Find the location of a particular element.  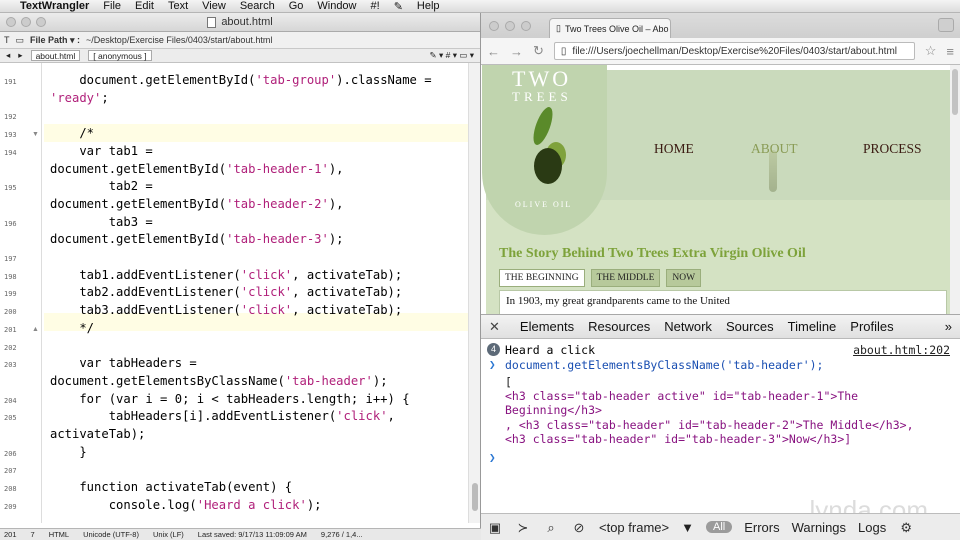

menu-text: Text is located at coordinates (178, 6).